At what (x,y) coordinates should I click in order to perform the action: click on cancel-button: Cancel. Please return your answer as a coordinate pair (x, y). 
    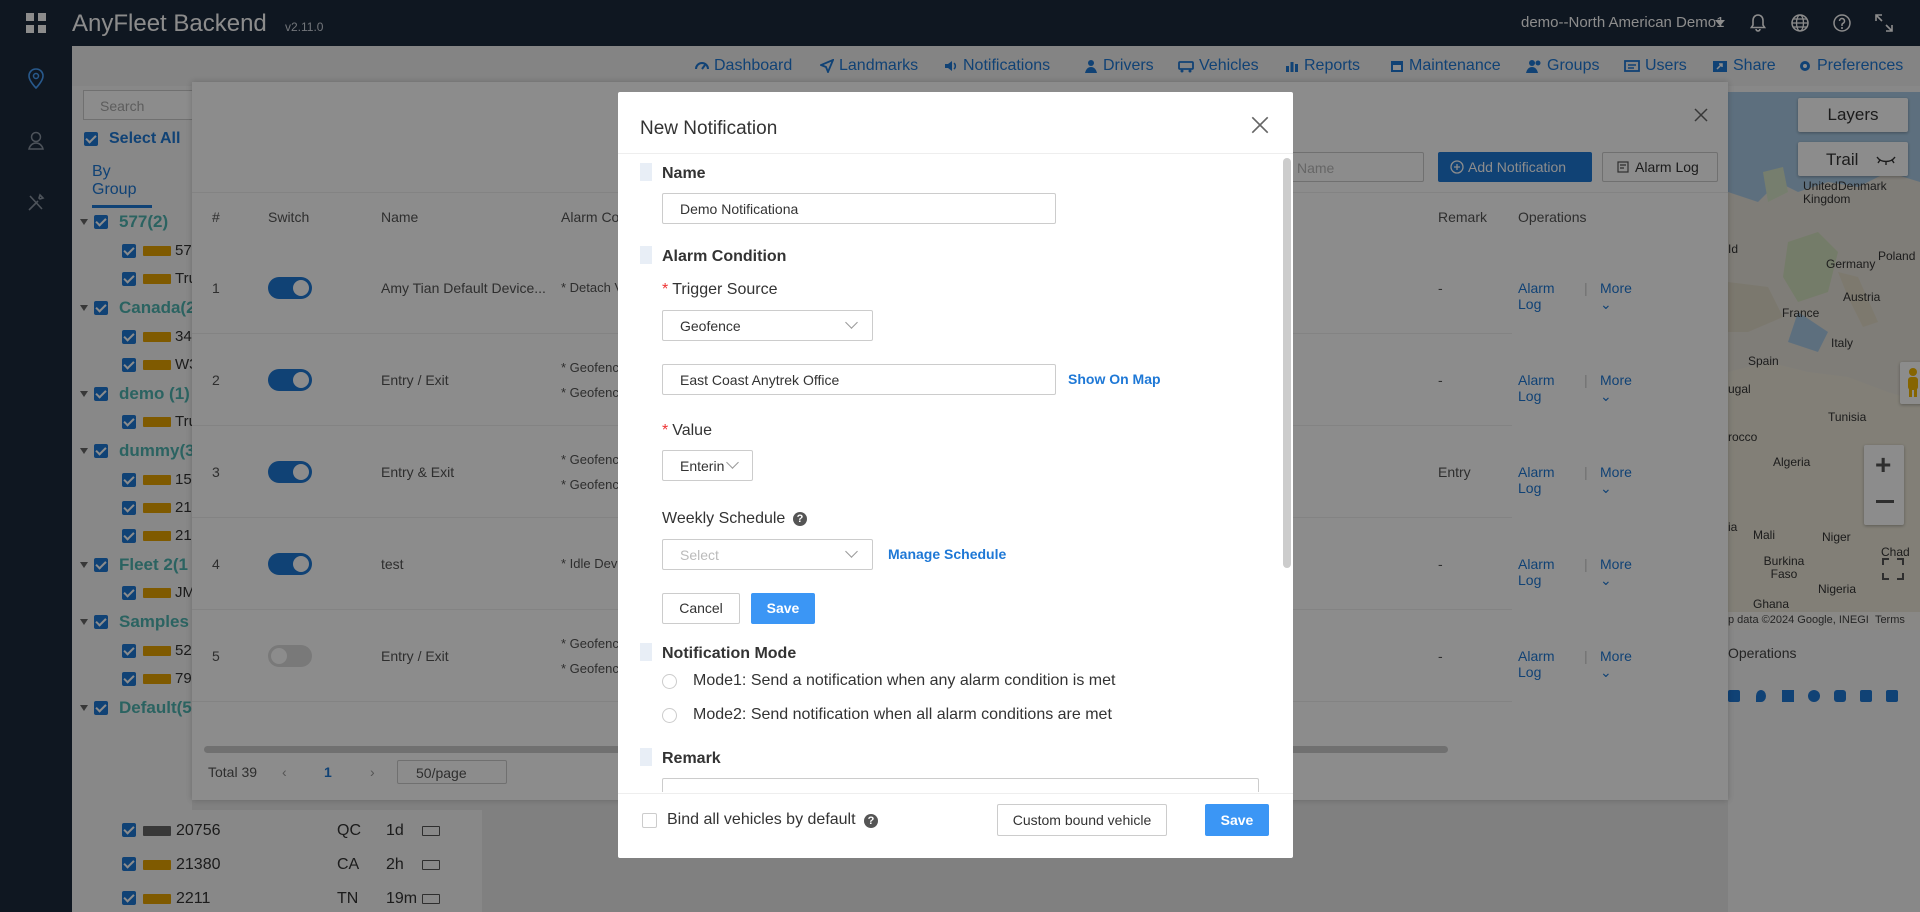
    Looking at the image, I should click on (701, 608).